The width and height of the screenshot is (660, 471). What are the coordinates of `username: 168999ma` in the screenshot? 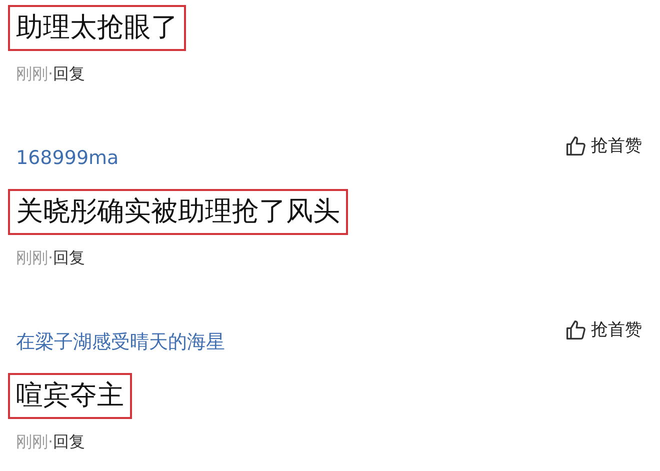 It's located at (67, 158).